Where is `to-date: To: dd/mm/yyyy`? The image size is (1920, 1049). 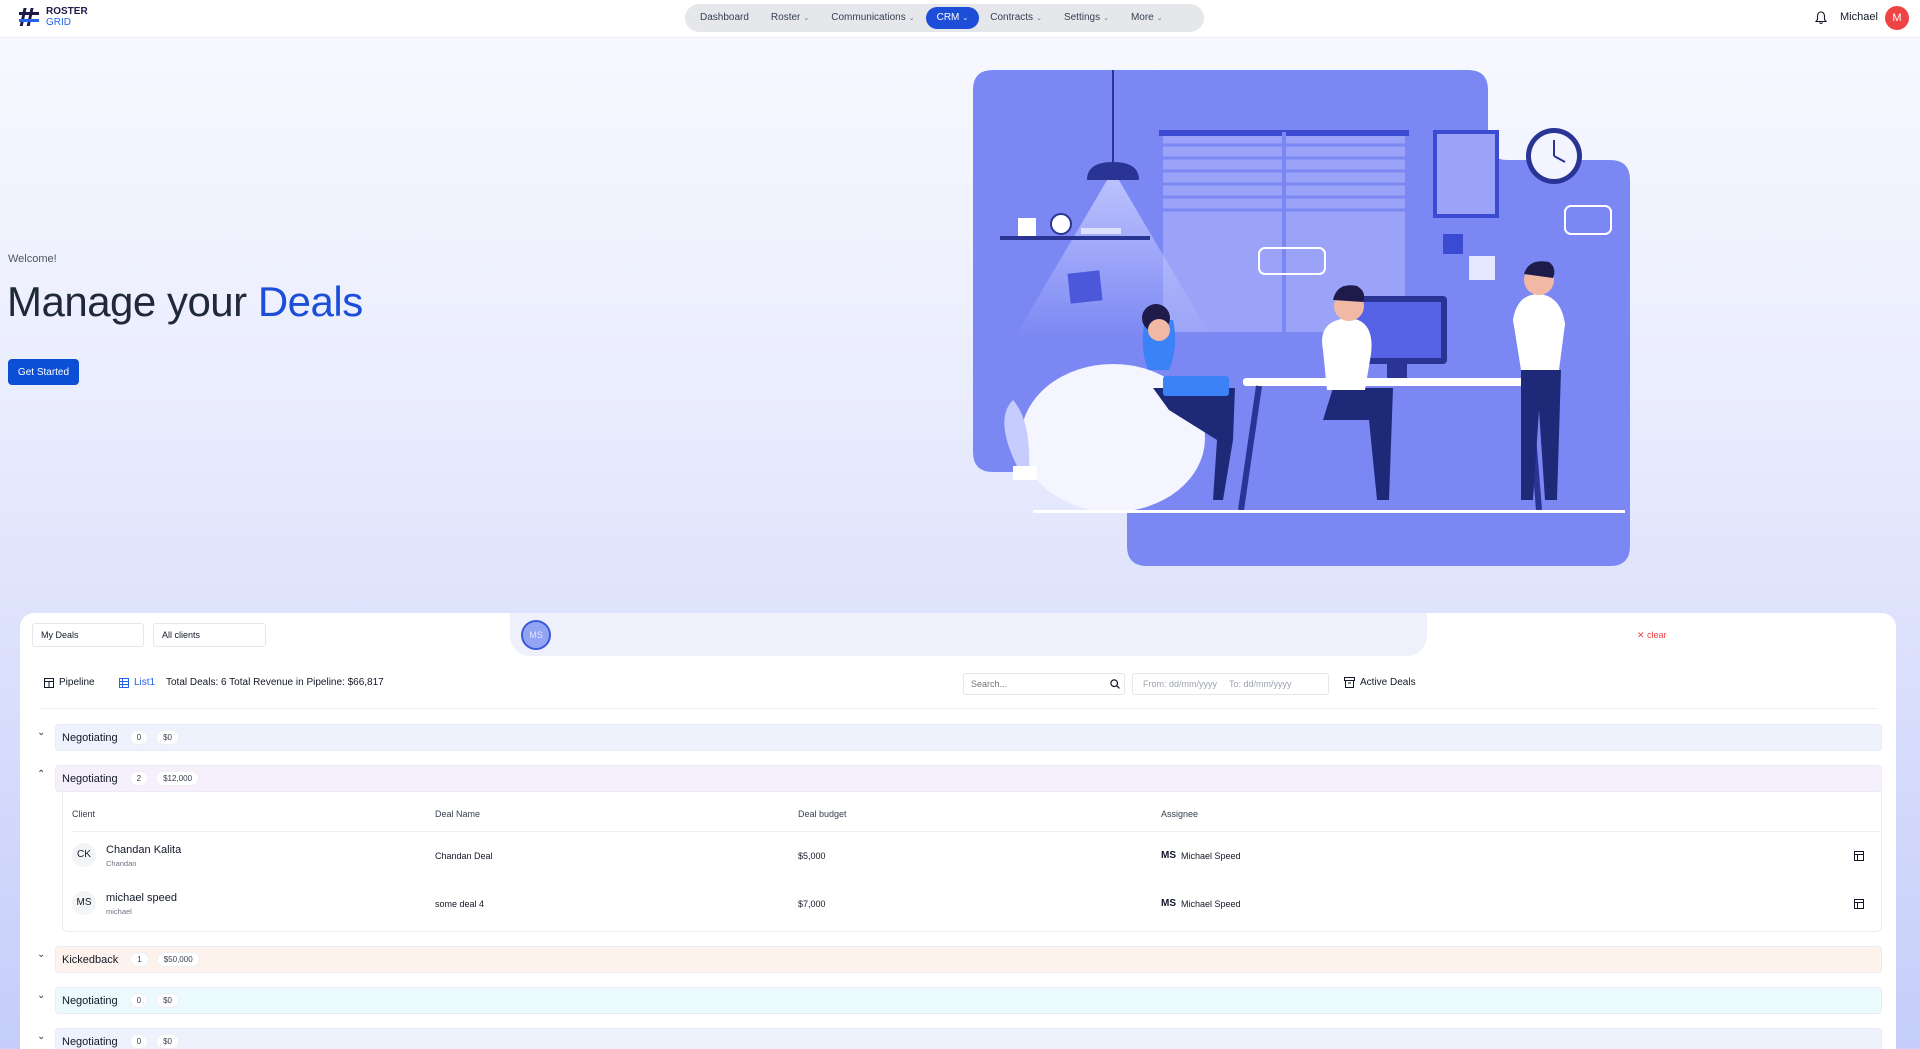 to-date: To: dd/mm/yyyy is located at coordinates (1260, 684).